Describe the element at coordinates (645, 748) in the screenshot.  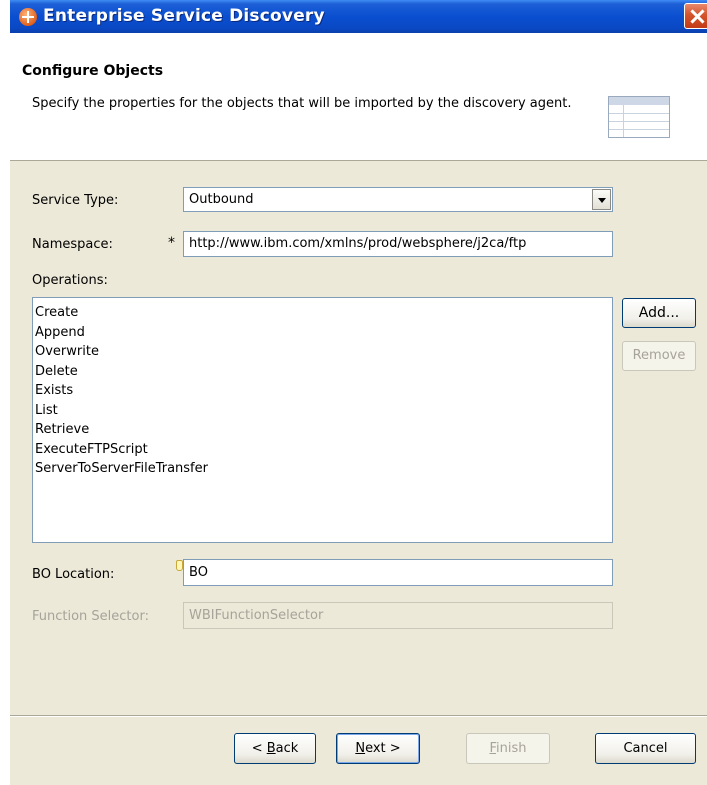
I see `cancel-button: Cancel` at that location.